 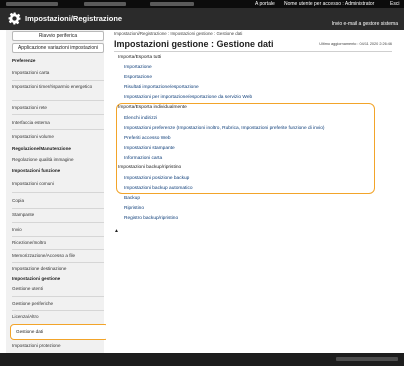 I want to click on email-to-admin-link: Invio e-mail a gestore sistema, so click(x=365, y=24).